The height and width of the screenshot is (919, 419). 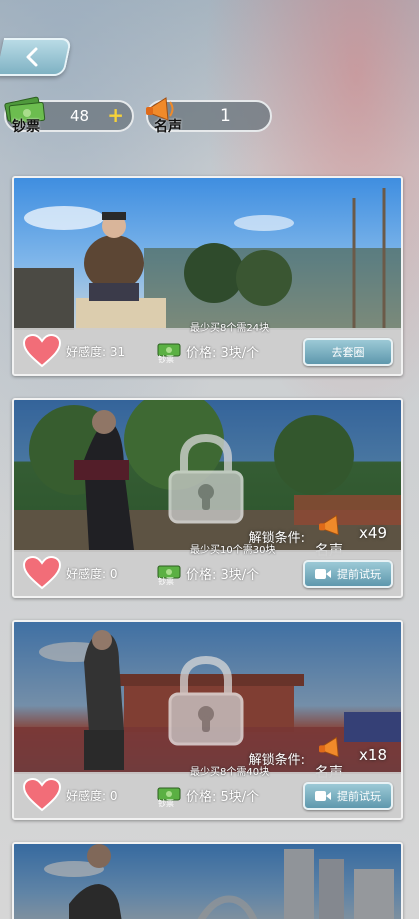 I want to click on money-counter: 钞票 48 +, so click(x=69, y=115).